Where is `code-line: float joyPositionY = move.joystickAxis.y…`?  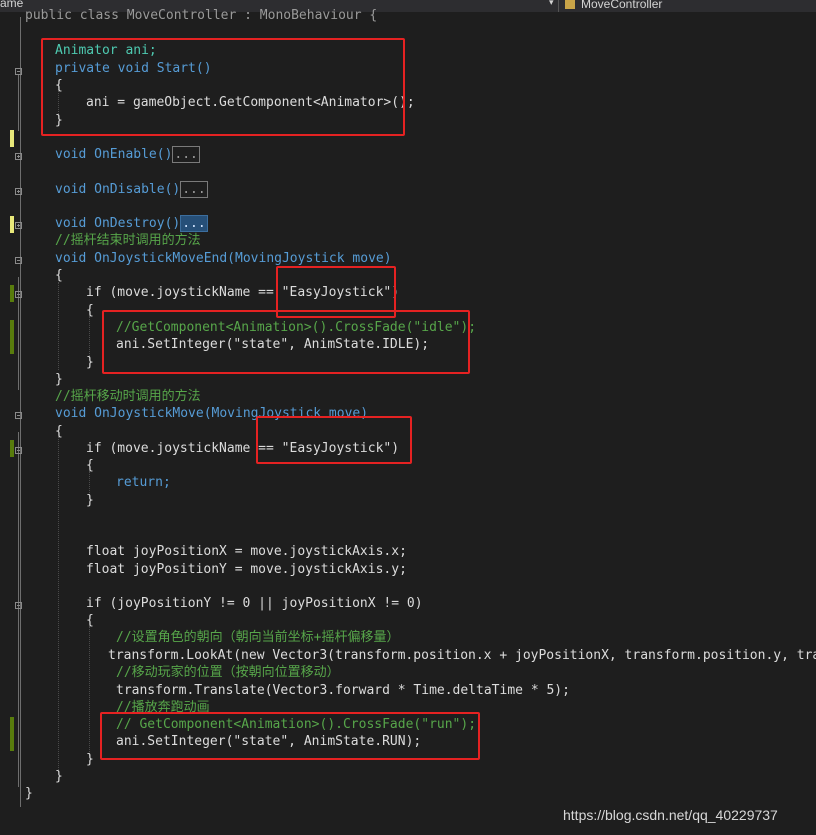
code-line: float joyPositionY = move.joystickAxis.y… is located at coordinates (246, 569).